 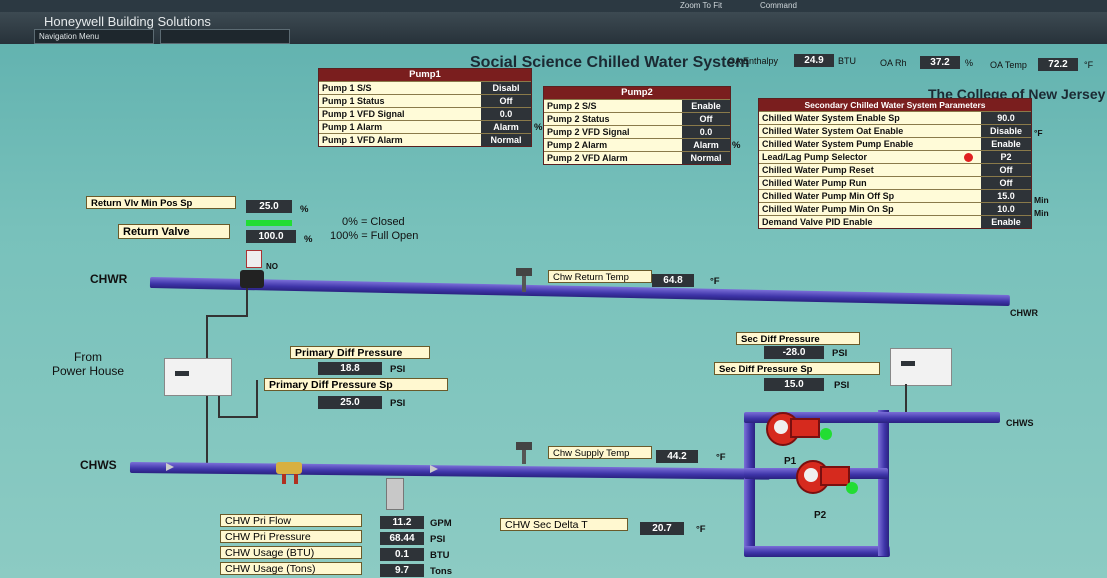 I want to click on pump-p1-icon, so click(x=790, y=428).